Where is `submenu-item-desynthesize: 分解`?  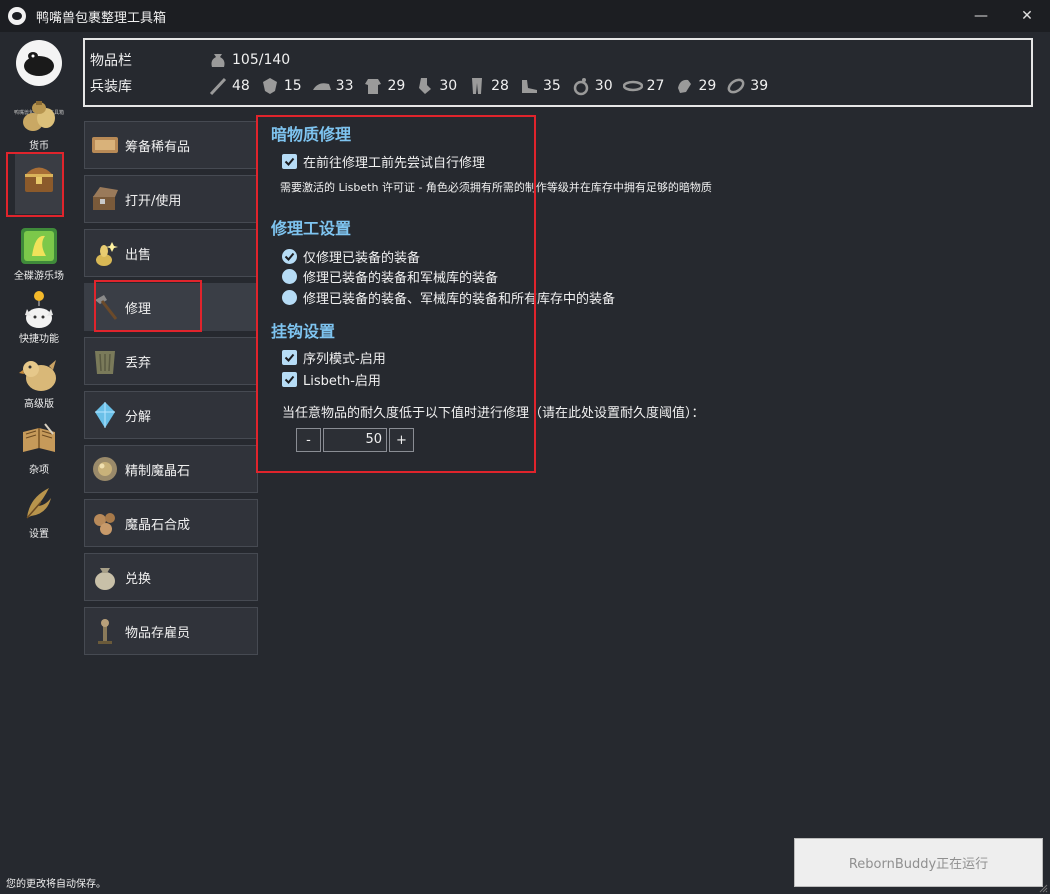 submenu-item-desynthesize: 分解 is located at coordinates (171, 415).